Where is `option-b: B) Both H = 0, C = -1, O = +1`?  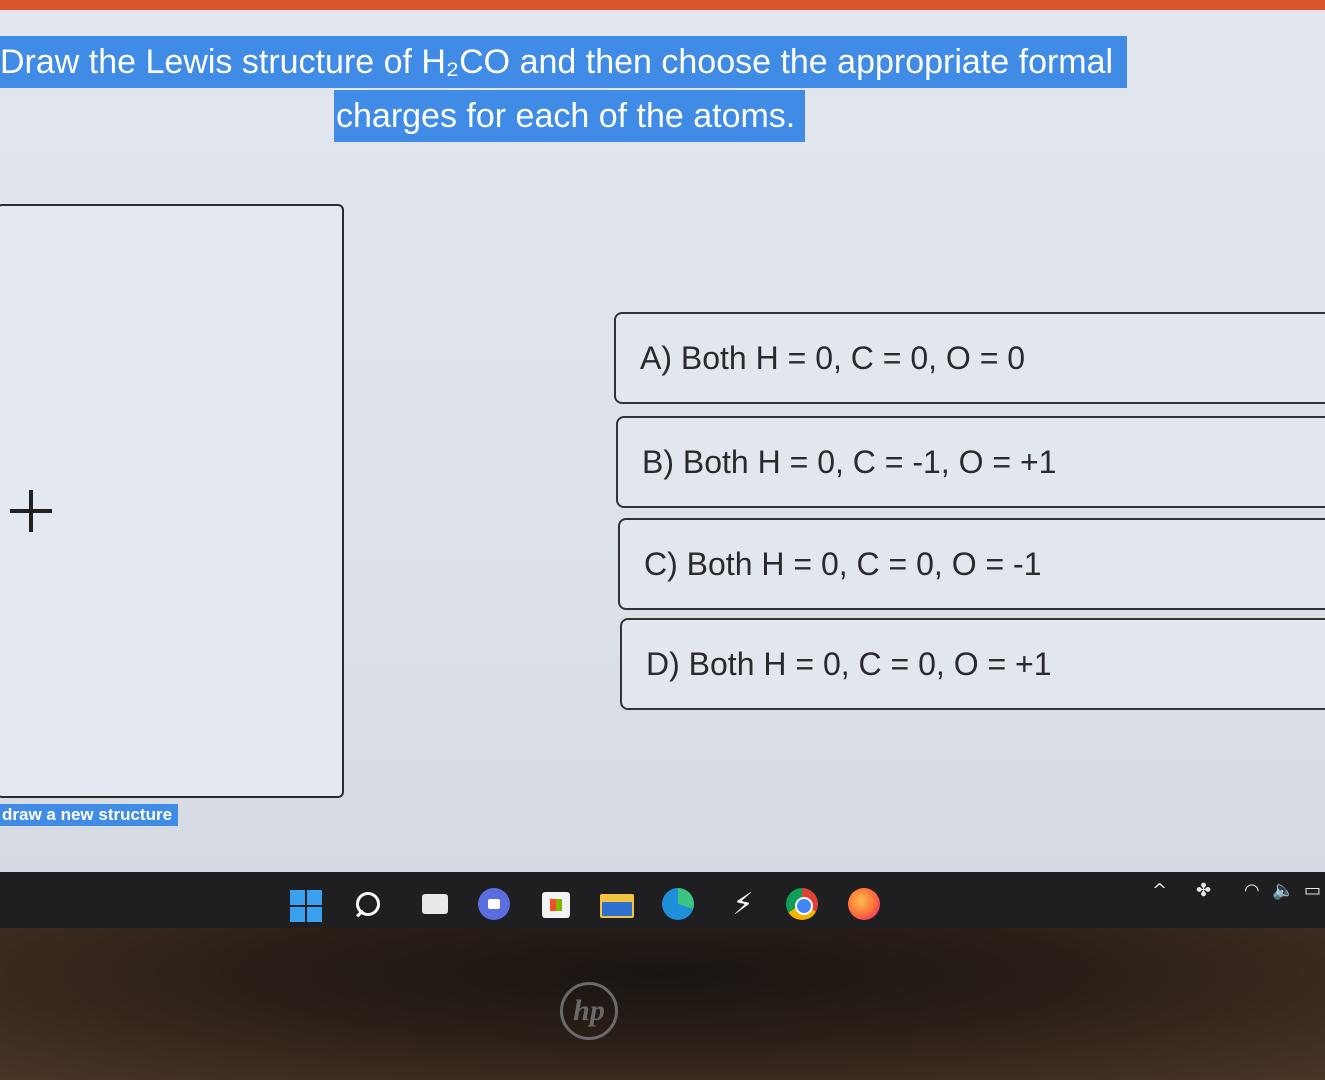
option-b: B) Both H = 0, C = -1, O = +1 is located at coordinates (970, 462).